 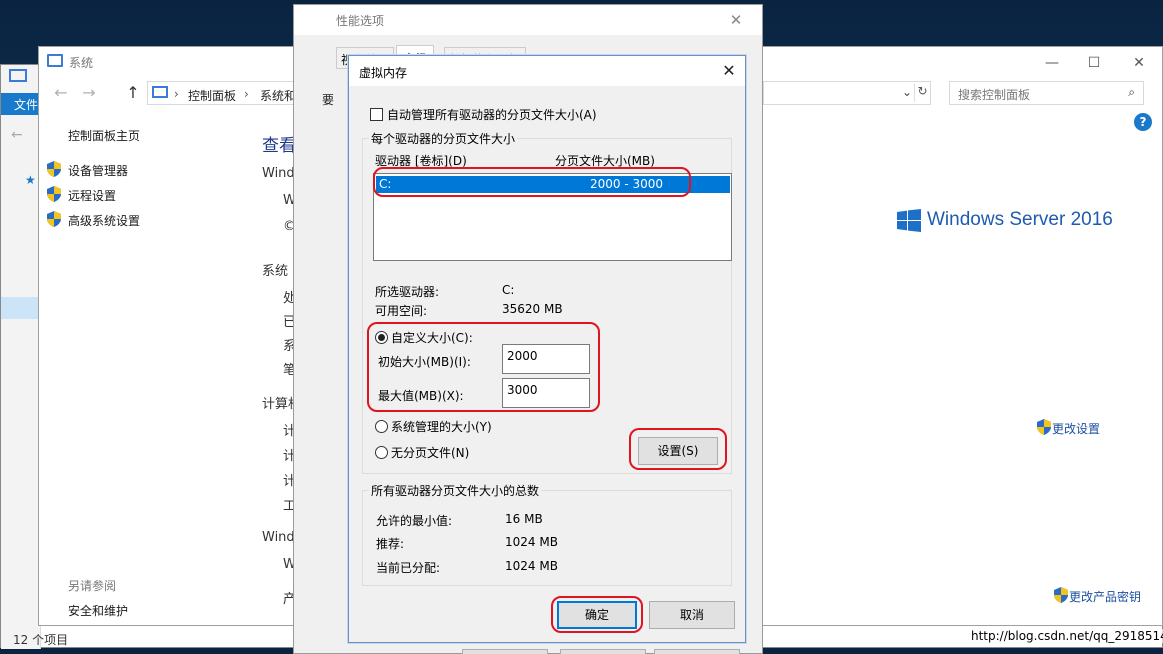 What do you see at coordinates (98, 171) in the screenshot?
I see `sidebar-item-label: 设备管理器` at bounding box center [98, 171].